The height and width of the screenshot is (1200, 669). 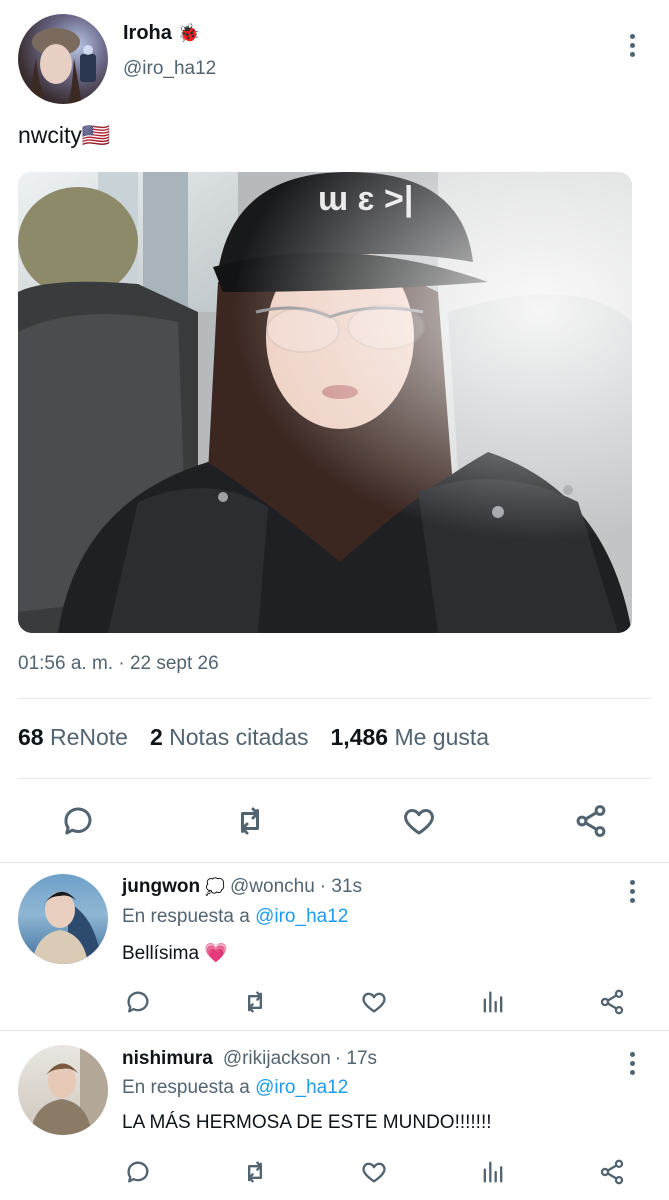 What do you see at coordinates (277, 1059) in the screenshot?
I see `reply-2-handle: @rikijackson` at bounding box center [277, 1059].